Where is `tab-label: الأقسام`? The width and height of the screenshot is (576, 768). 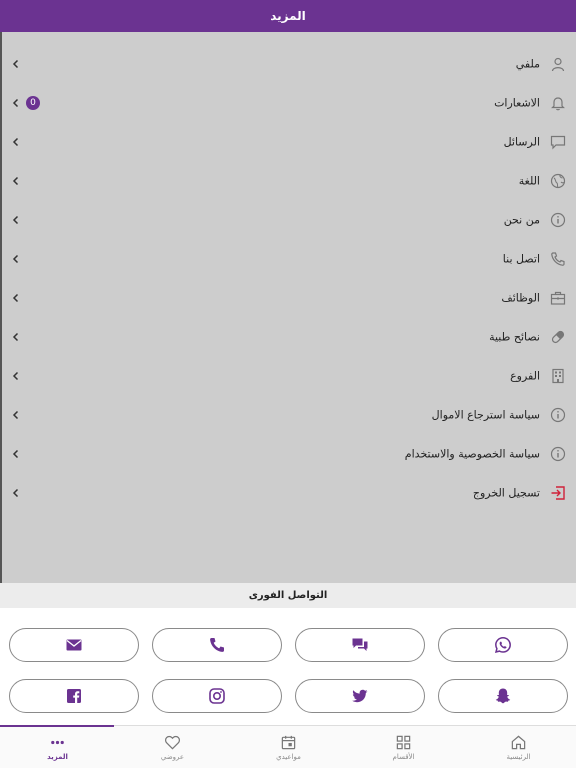
tab-label: الأقسام is located at coordinates (403, 757).